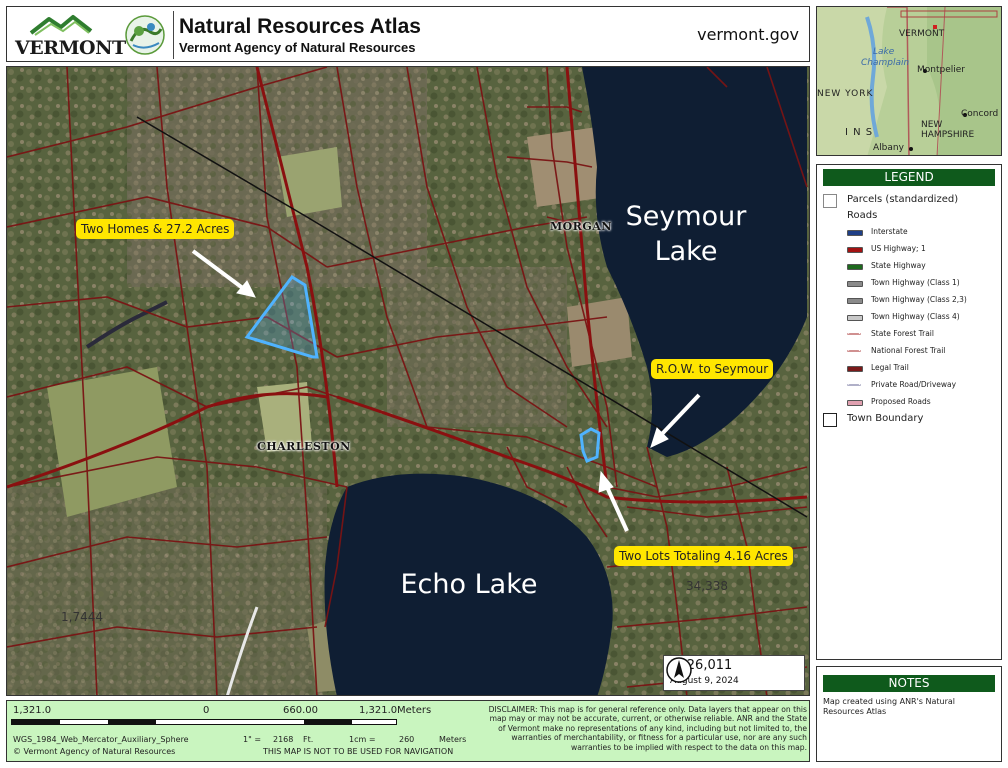 The height and width of the screenshot is (768, 1008). I want to click on callout-row-to-seymour: R.O.W. to Seymour, so click(712, 369).